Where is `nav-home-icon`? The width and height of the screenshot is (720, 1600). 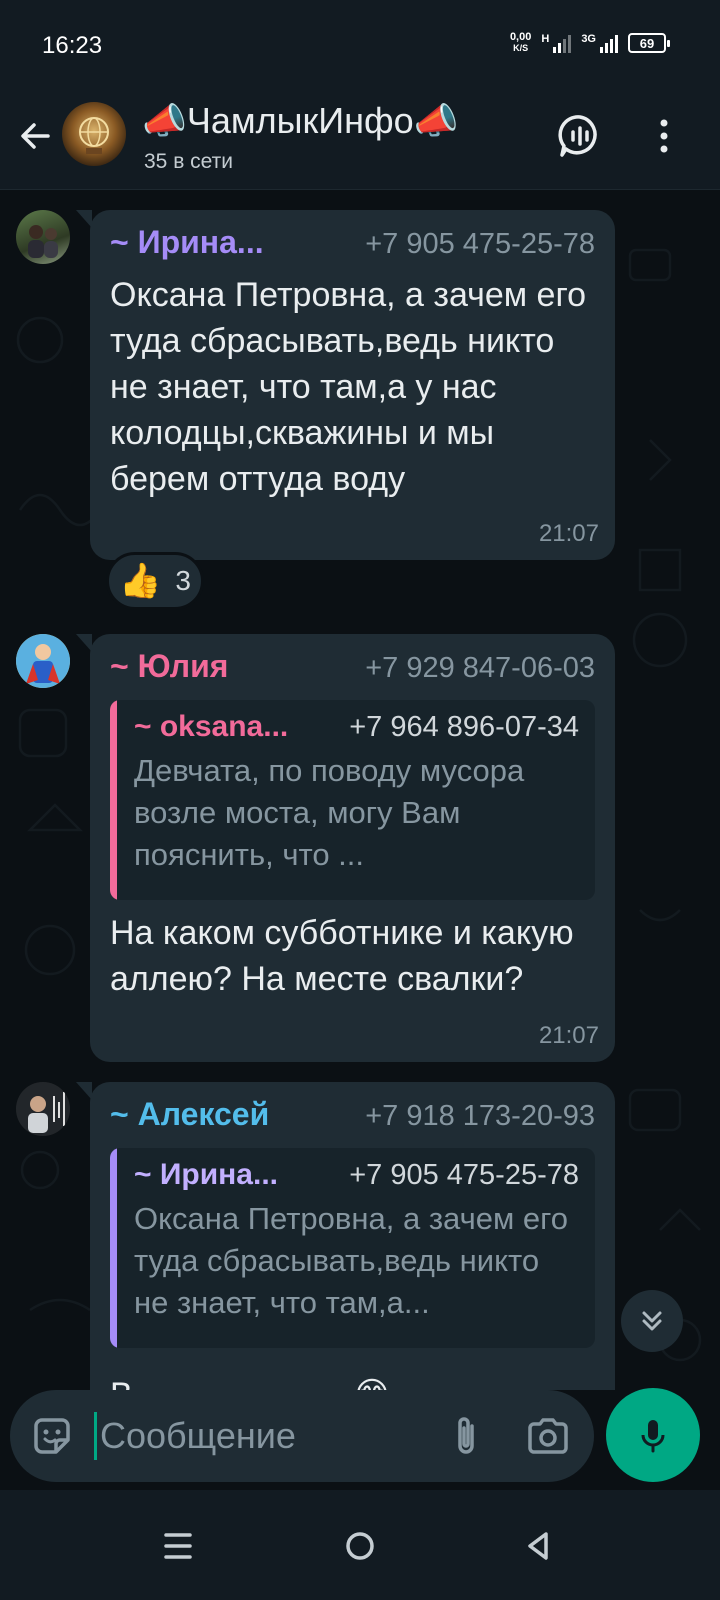 nav-home-icon is located at coordinates (360, 1546).